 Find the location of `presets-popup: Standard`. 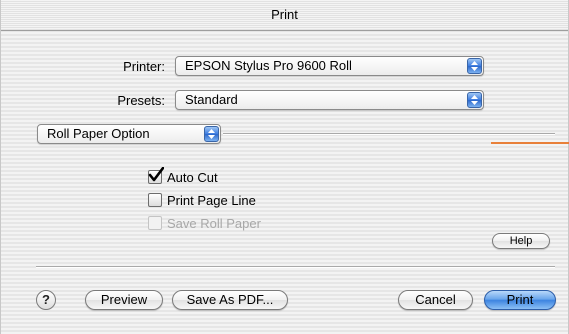

presets-popup: Standard is located at coordinates (329, 100).